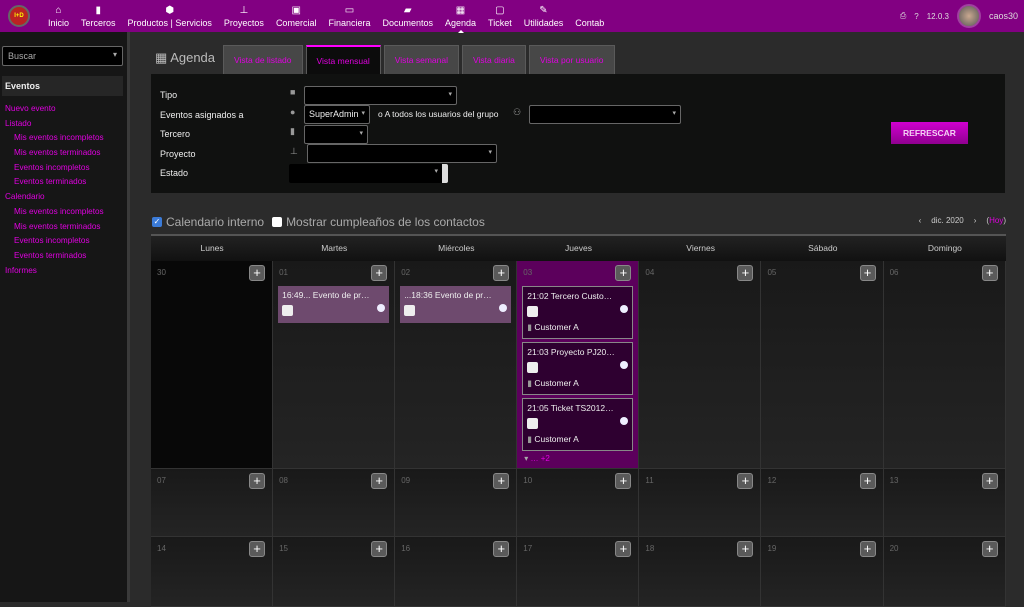  I want to click on assigned-user-select: SuperAdmin, so click(337, 114).